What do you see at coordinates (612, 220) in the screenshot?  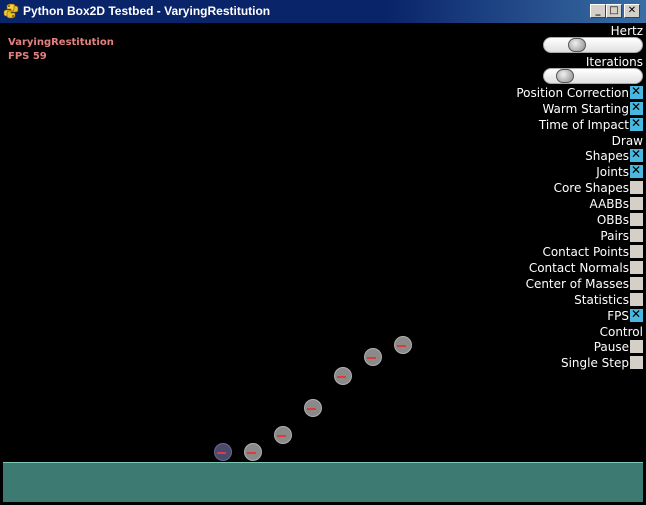 I see `draw-label: OBBs` at bounding box center [612, 220].